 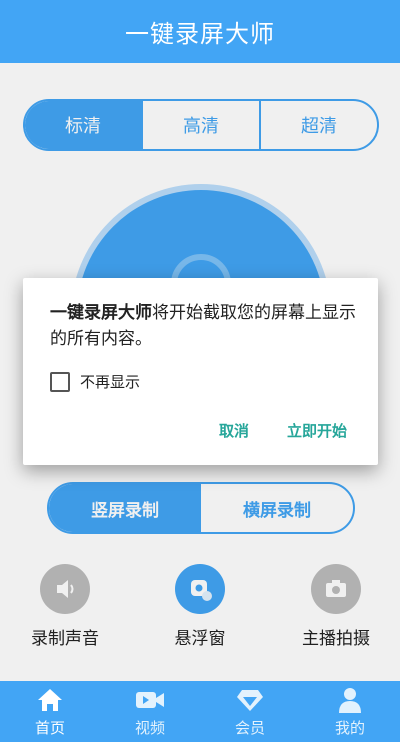 I want to click on nav-mine: 我的, so click(x=350, y=711).